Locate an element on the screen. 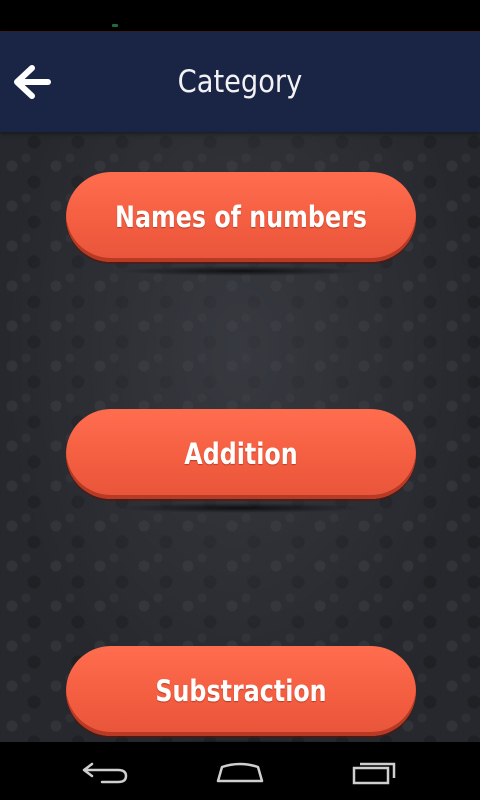  toolbar: Category is located at coordinates (240, 82).